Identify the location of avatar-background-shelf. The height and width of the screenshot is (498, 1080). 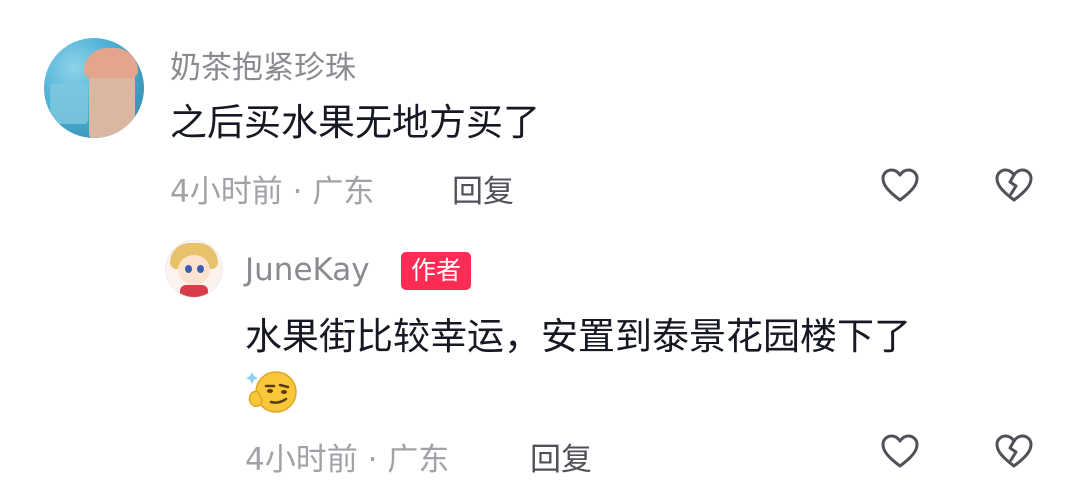
(69, 104).